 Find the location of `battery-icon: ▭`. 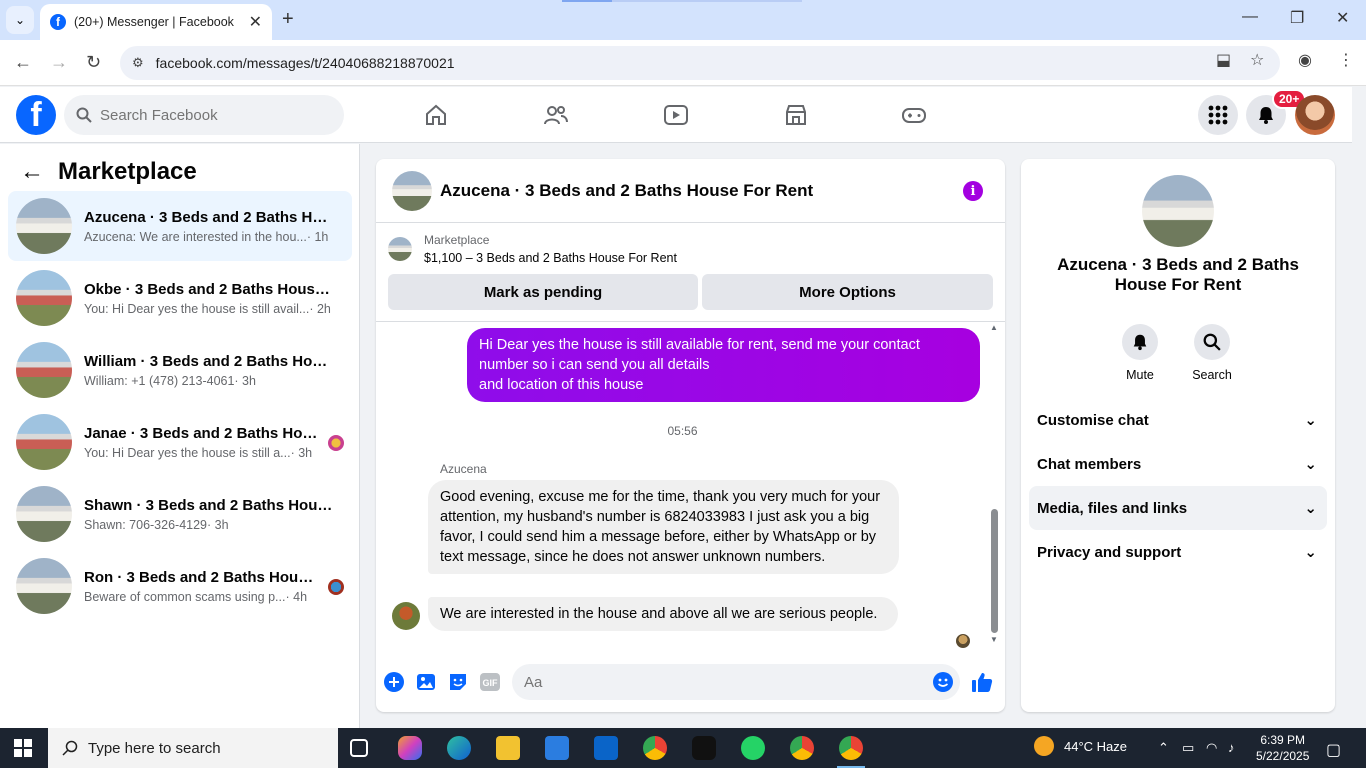

battery-icon: ▭ is located at coordinates (1188, 748).